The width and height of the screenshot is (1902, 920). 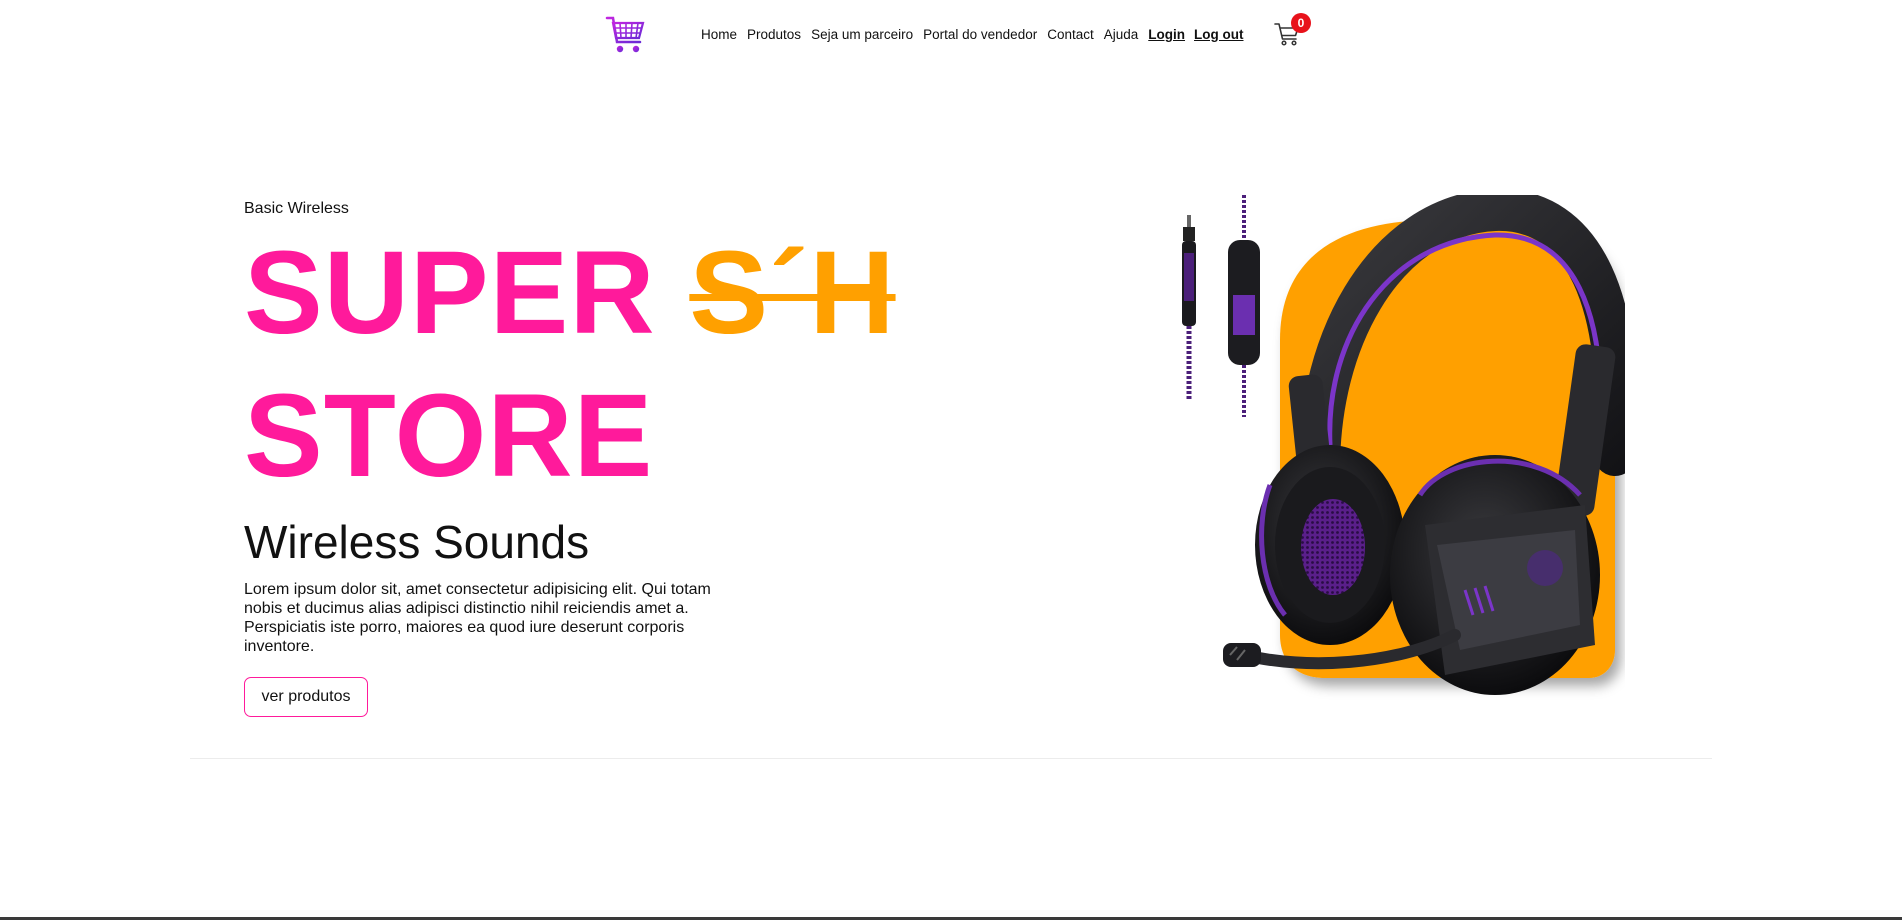 What do you see at coordinates (417, 542) in the screenshot?
I see `hero-tagline: Wireless Sounds` at bounding box center [417, 542].